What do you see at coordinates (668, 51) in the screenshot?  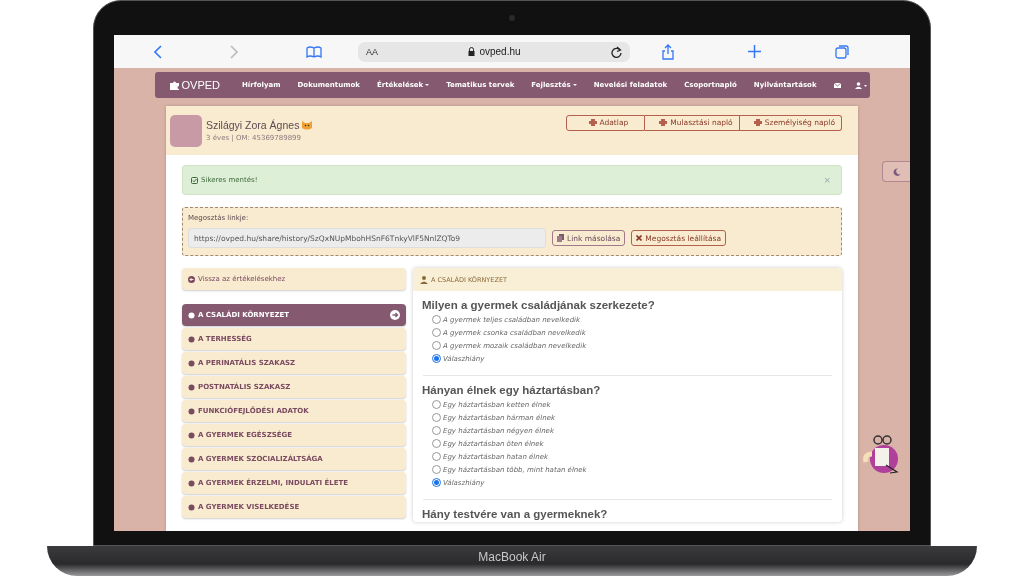 I see `share-icon` at bounding box center [668, 51].